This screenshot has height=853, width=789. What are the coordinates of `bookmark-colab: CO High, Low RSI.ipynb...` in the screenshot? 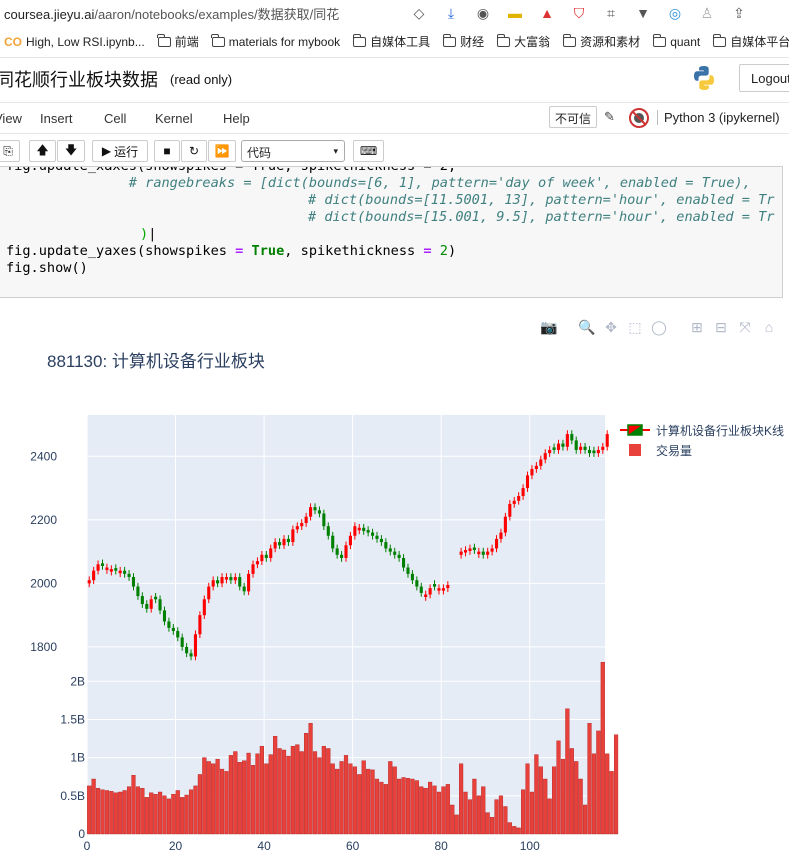 It's located at (74, 42).